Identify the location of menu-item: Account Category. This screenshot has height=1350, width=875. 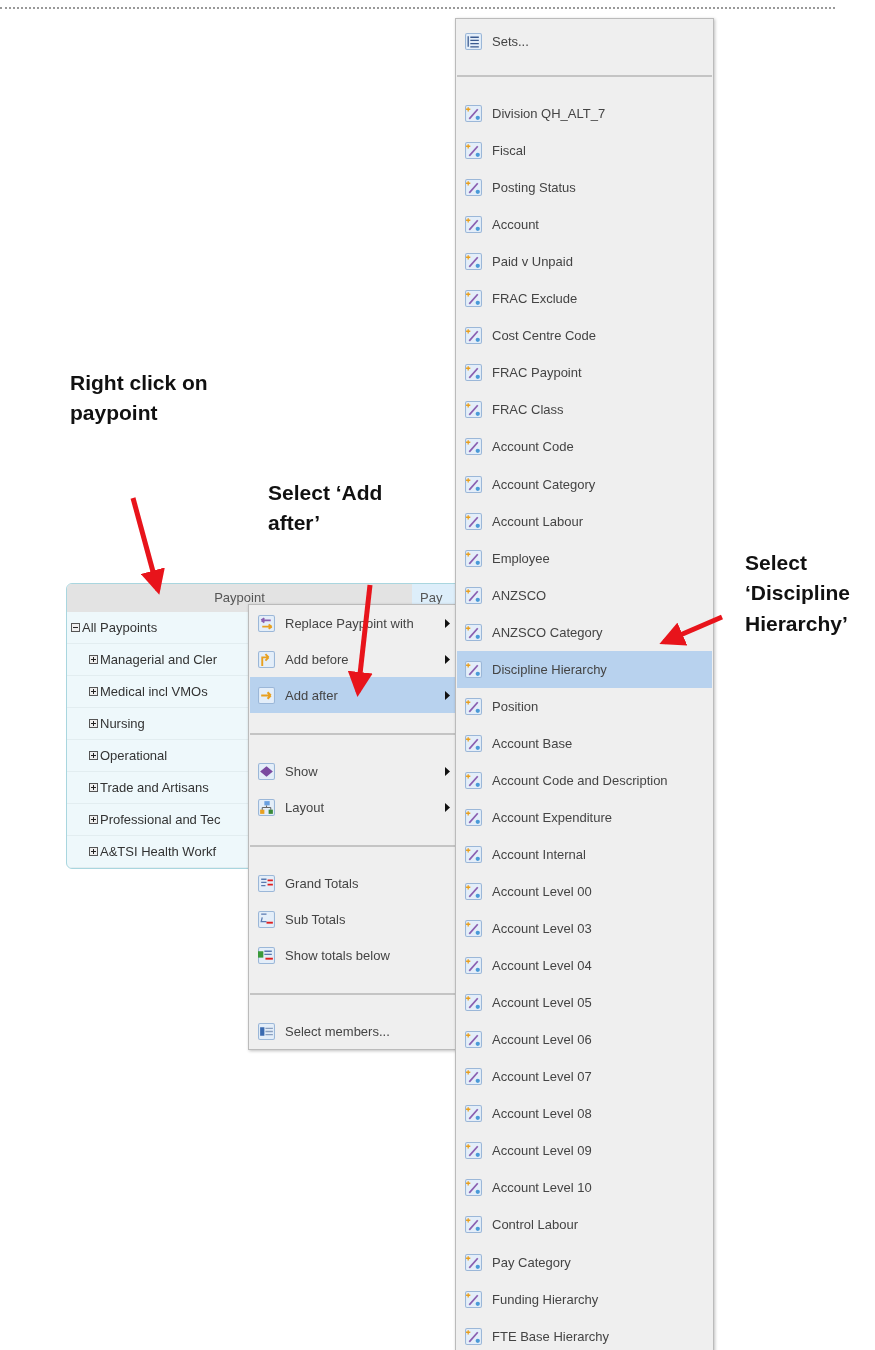
(584, 484).